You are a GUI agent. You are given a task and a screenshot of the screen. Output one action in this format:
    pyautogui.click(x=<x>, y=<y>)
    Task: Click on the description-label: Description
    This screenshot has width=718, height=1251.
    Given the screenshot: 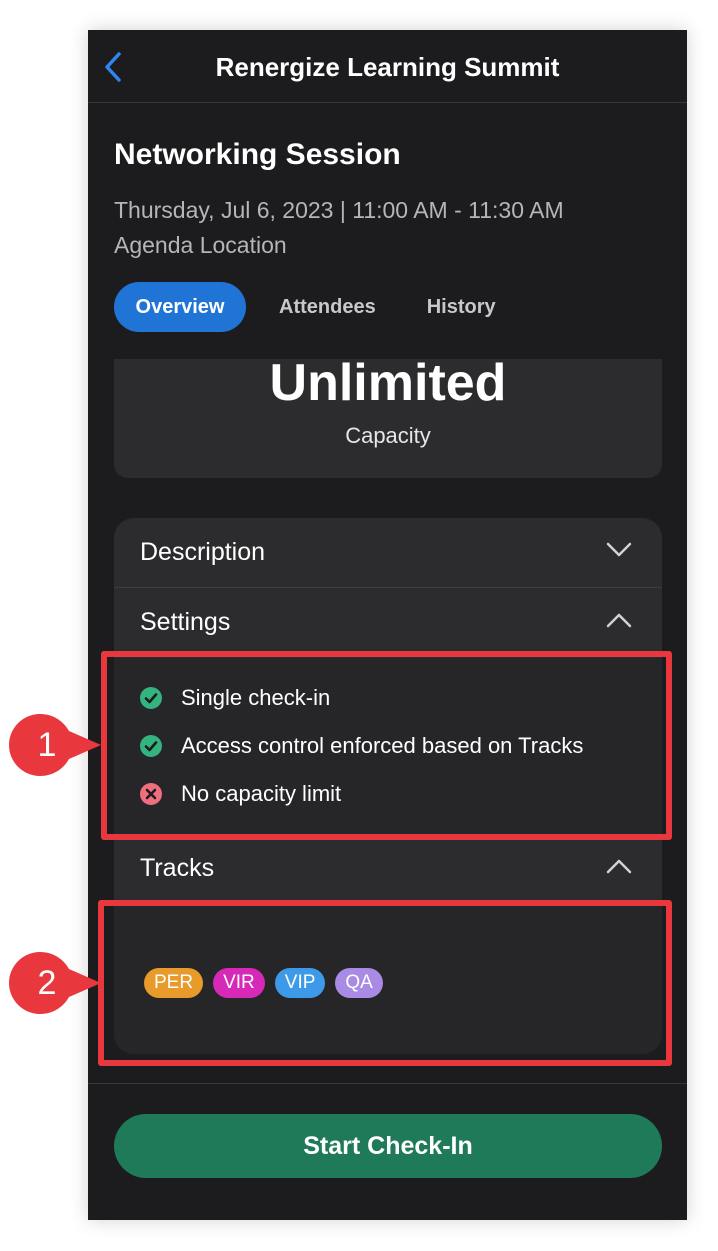 What is the action you would take?
    pyautogui.click(x=203, y=552)
    